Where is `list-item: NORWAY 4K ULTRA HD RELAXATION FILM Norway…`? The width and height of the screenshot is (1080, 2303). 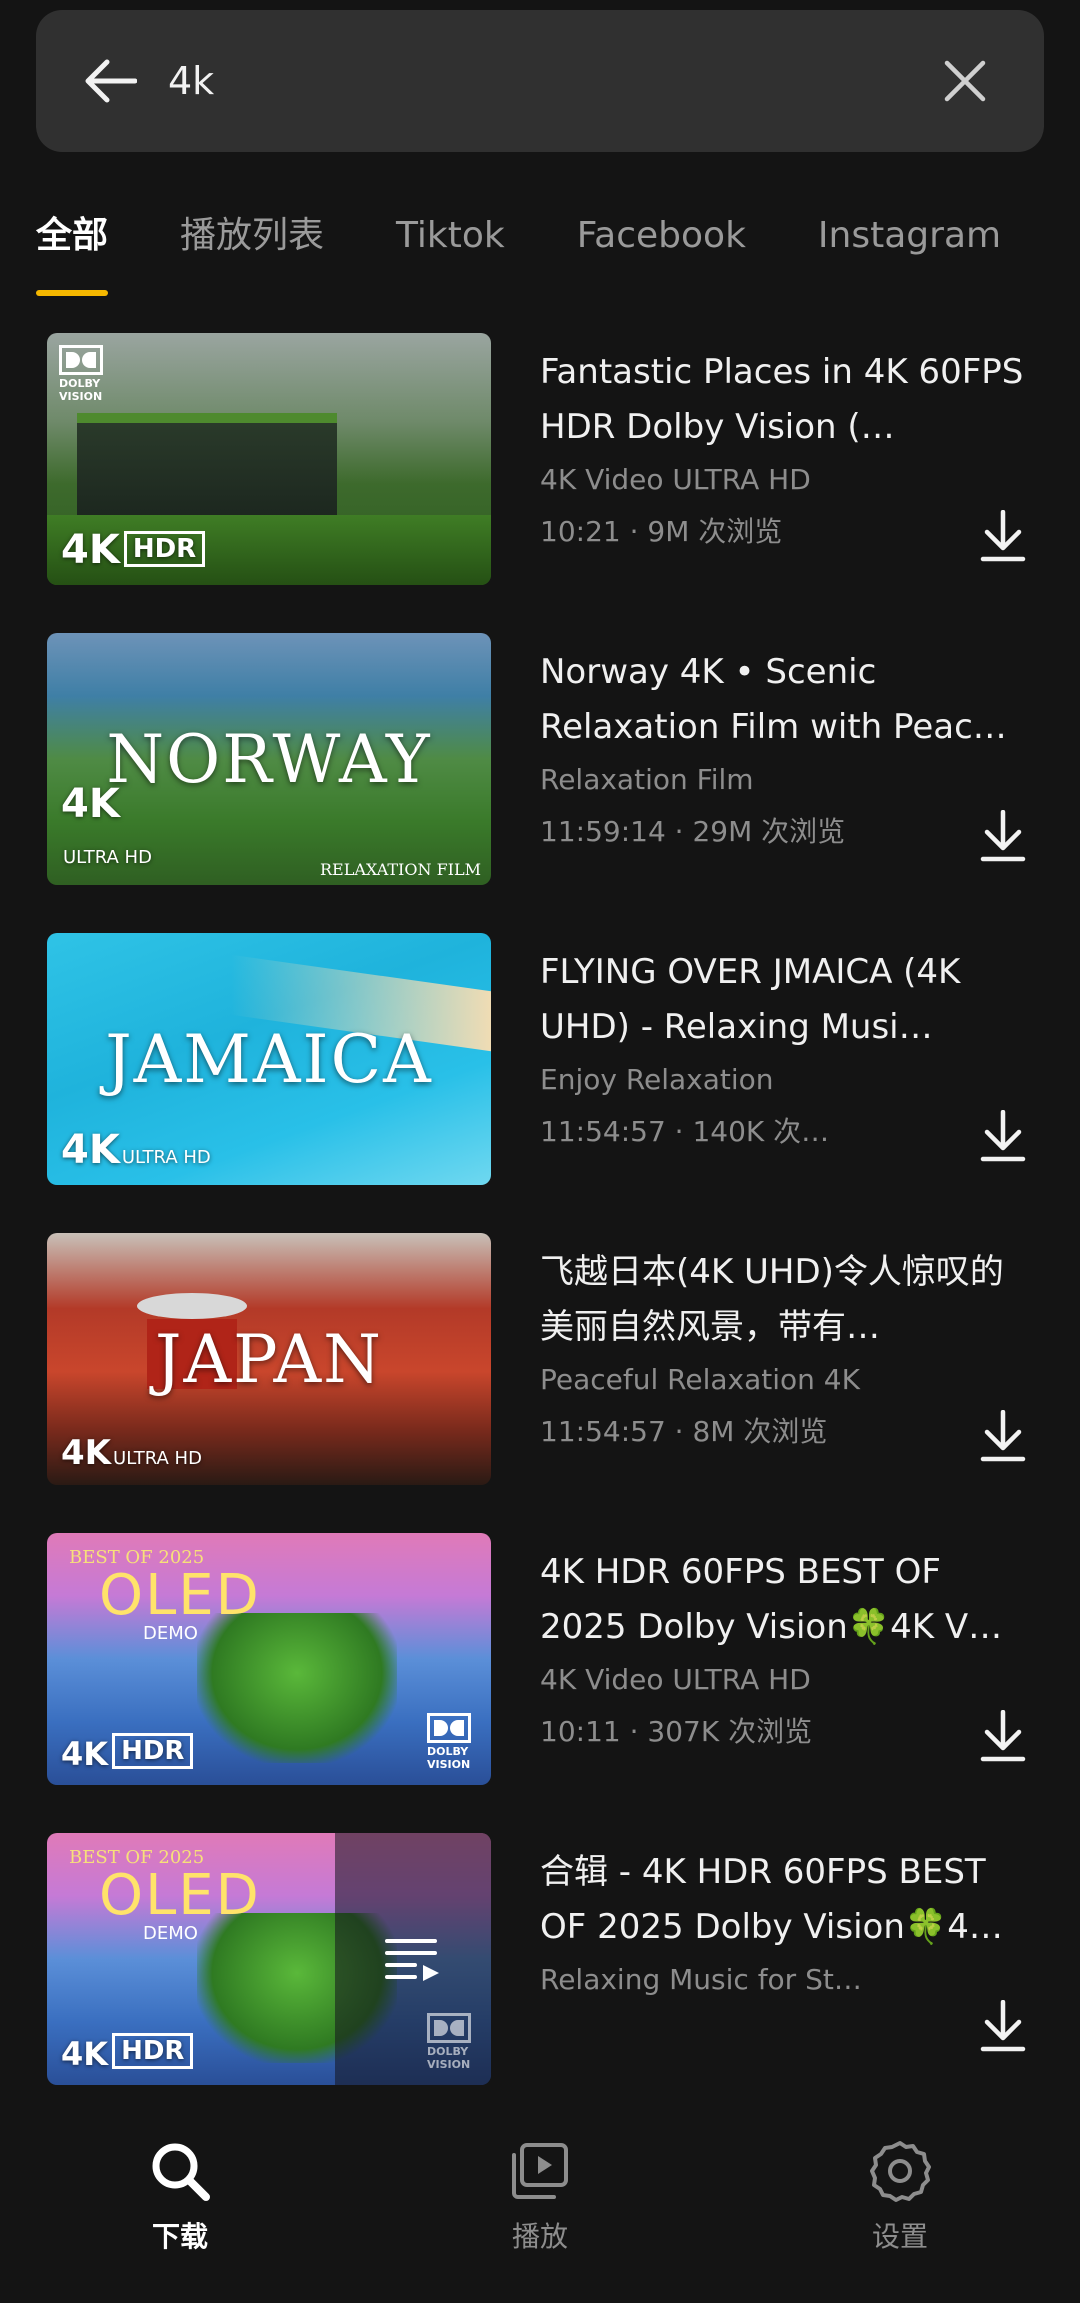 list-item: NORWAY 4K ULTRA HD RELAXATION FILM Norway… is located at coordinates (540, 783).